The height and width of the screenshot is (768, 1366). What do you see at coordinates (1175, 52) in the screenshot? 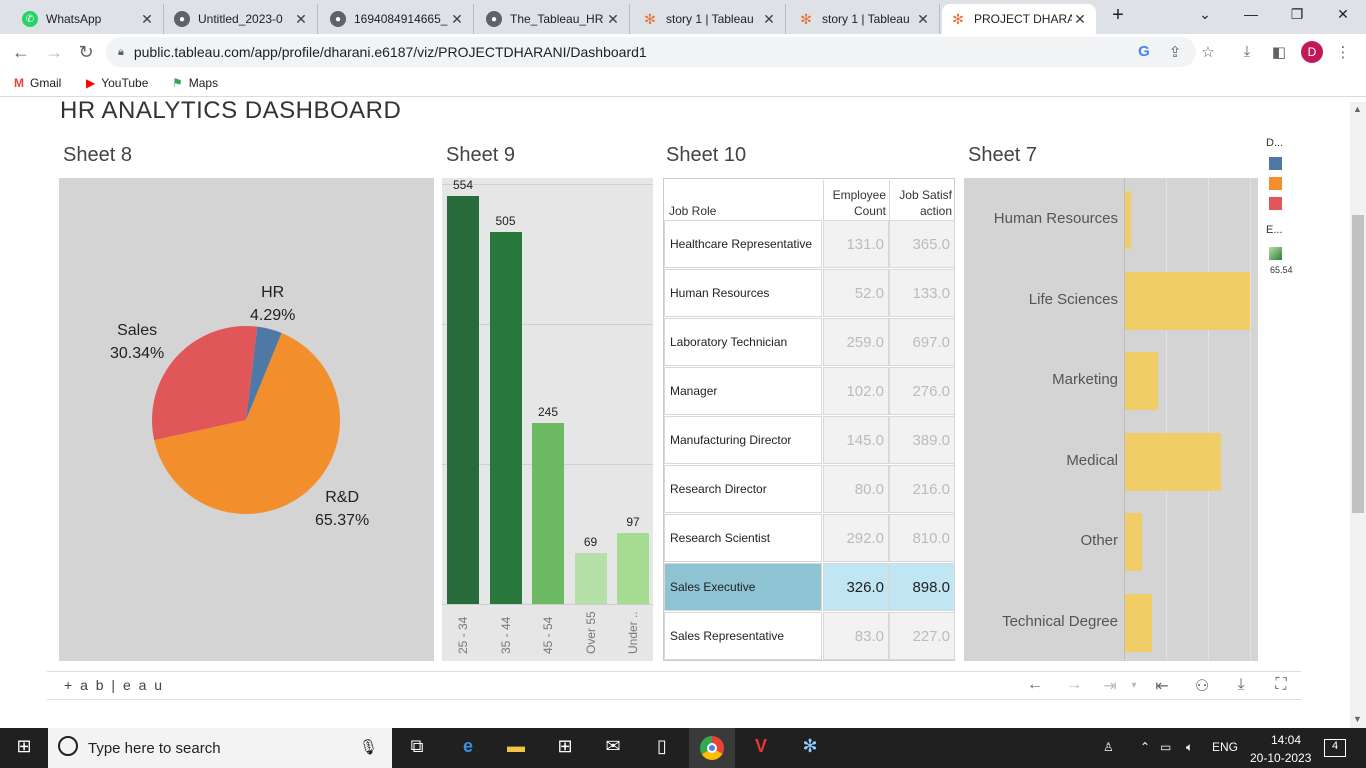
I see `share-icon: ⇪` at bounding box center [1175, 52].